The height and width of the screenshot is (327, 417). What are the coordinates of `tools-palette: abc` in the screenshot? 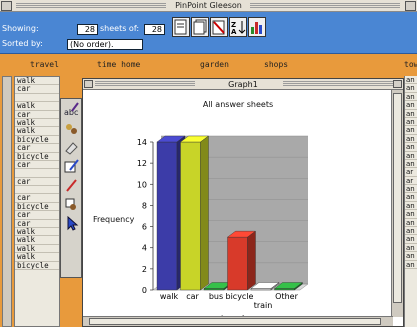 It's located at (71, 188).